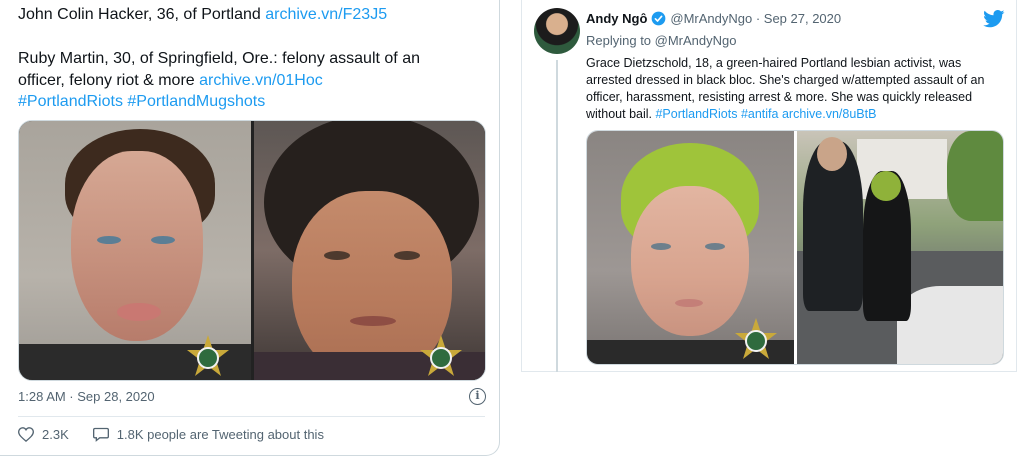  I want to click on speech-bubble-icon, so click(100, 434).